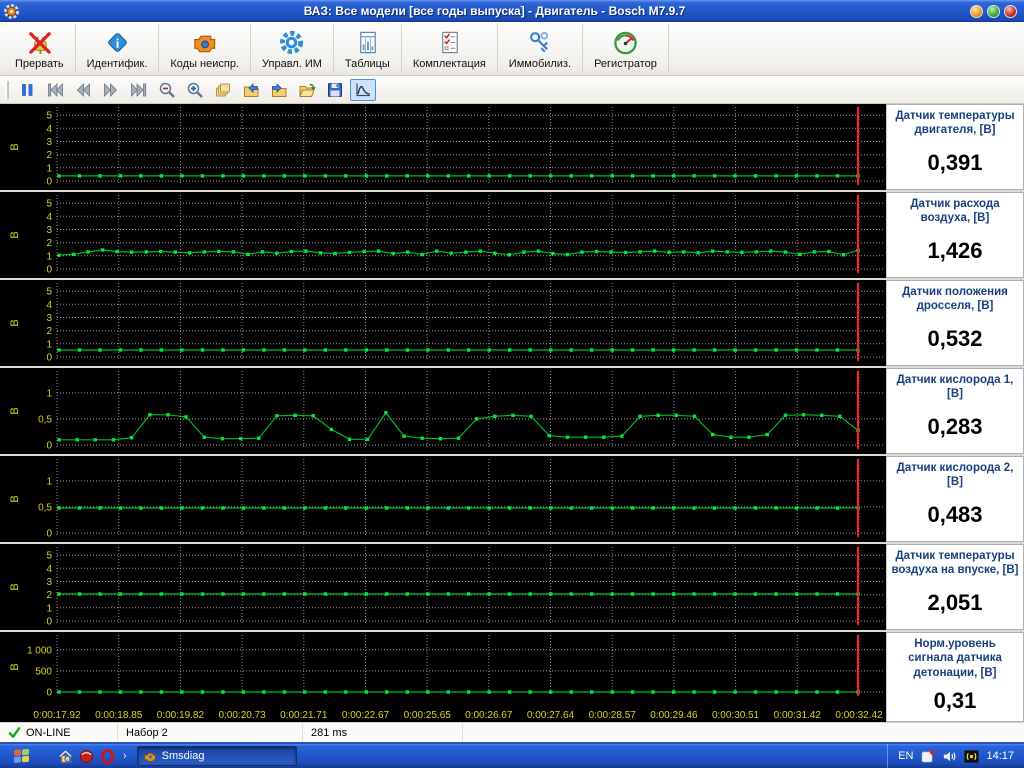 Image resolution: width=1024 pixels, height=768 pixels. Describe the element at coordinates (971, 756) in the screenshot. I see `tray-connection-icon` at that location.